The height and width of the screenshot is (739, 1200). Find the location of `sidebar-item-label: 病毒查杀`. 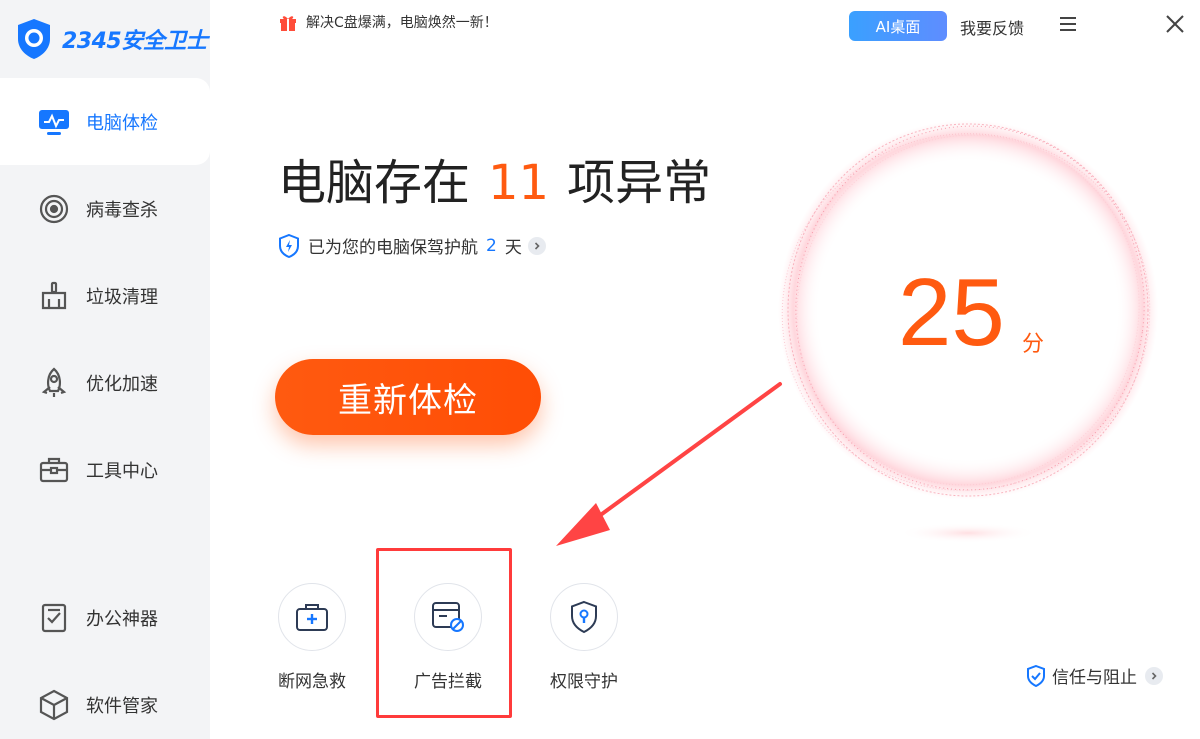

sidebar-item-label: 病毒查杀 is located at coordinates (122, 210).